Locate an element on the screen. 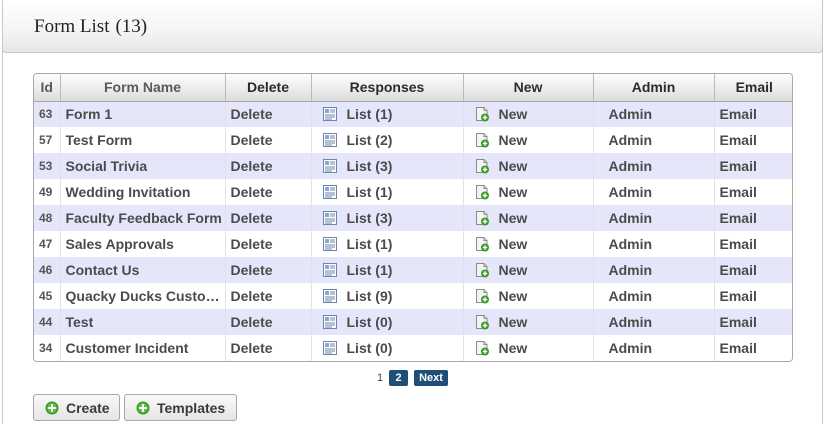  create-button: Create is located at coordinates (76, 407).